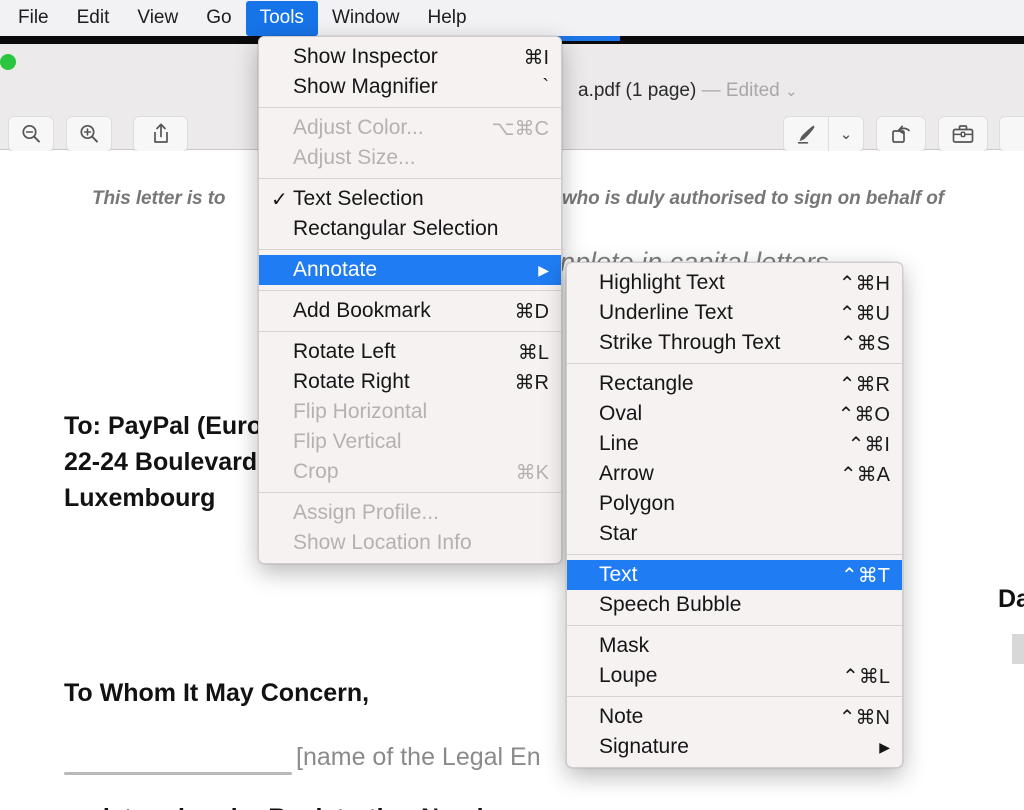 This screenshot has width=1024, height=810. Describe the element at coordinates (690, 342) in the screenshot. I see `menu-item-label: Strike Through Text` at that location.